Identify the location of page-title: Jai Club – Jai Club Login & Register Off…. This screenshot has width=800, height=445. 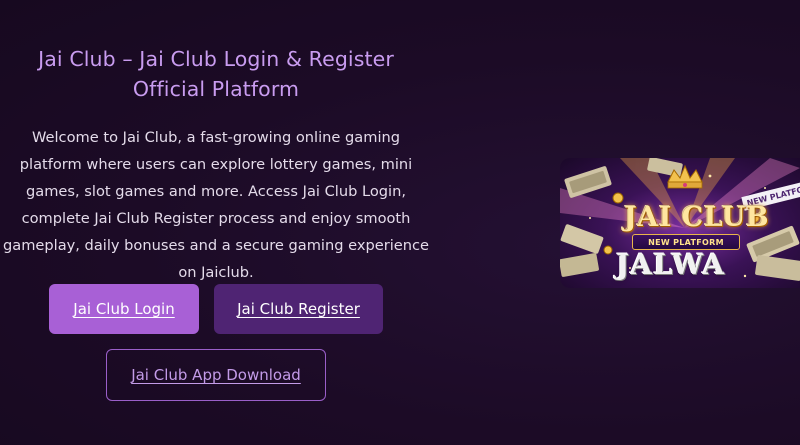
(216, 74).